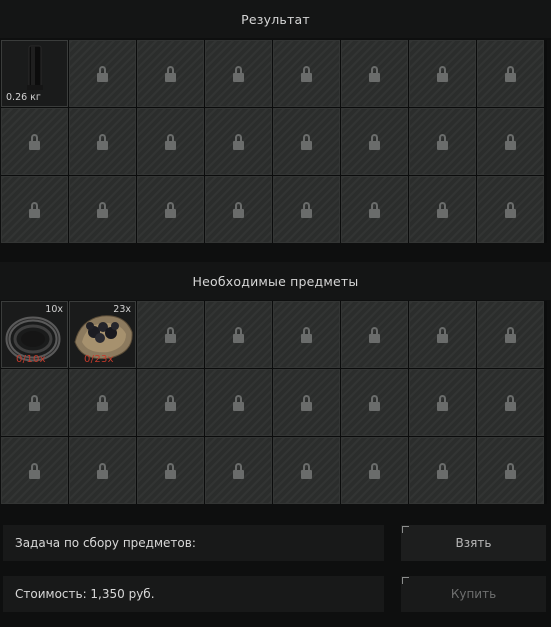 This screenshot has width=551, height=627. I want to click on result-title-text: Результат, so click(275, 19).